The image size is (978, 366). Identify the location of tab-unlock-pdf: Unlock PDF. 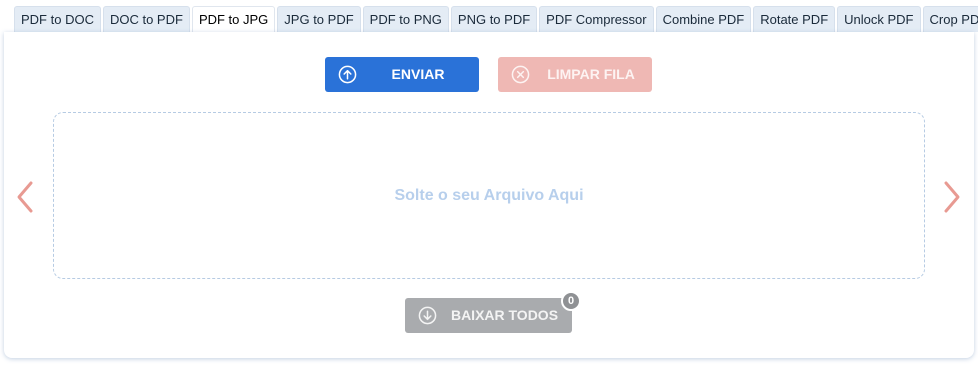
(879, 19).